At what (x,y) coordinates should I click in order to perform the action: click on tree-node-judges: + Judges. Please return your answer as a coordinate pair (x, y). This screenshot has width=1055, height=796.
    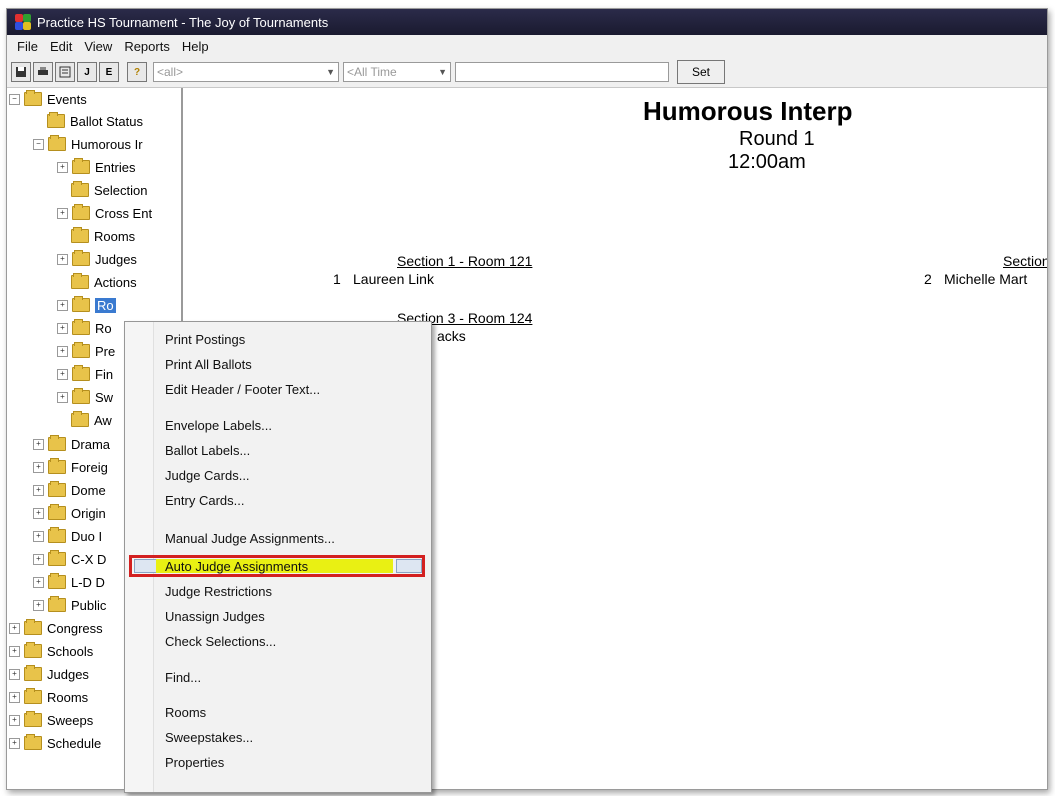
    Looking at the image, I should click on (49, 674).